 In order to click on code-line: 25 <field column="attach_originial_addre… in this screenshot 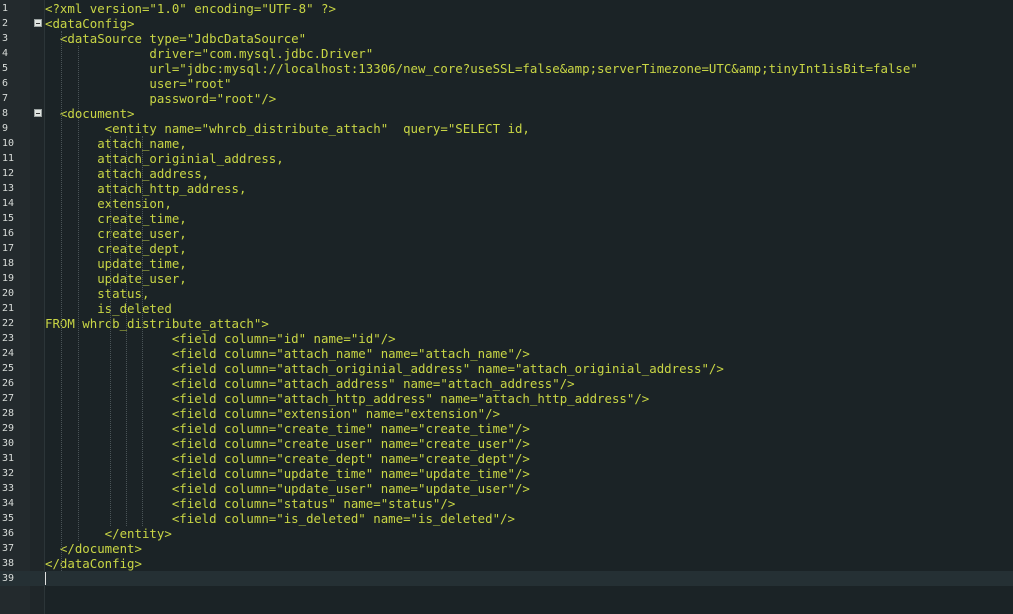, I will do `click(506, 368)`.